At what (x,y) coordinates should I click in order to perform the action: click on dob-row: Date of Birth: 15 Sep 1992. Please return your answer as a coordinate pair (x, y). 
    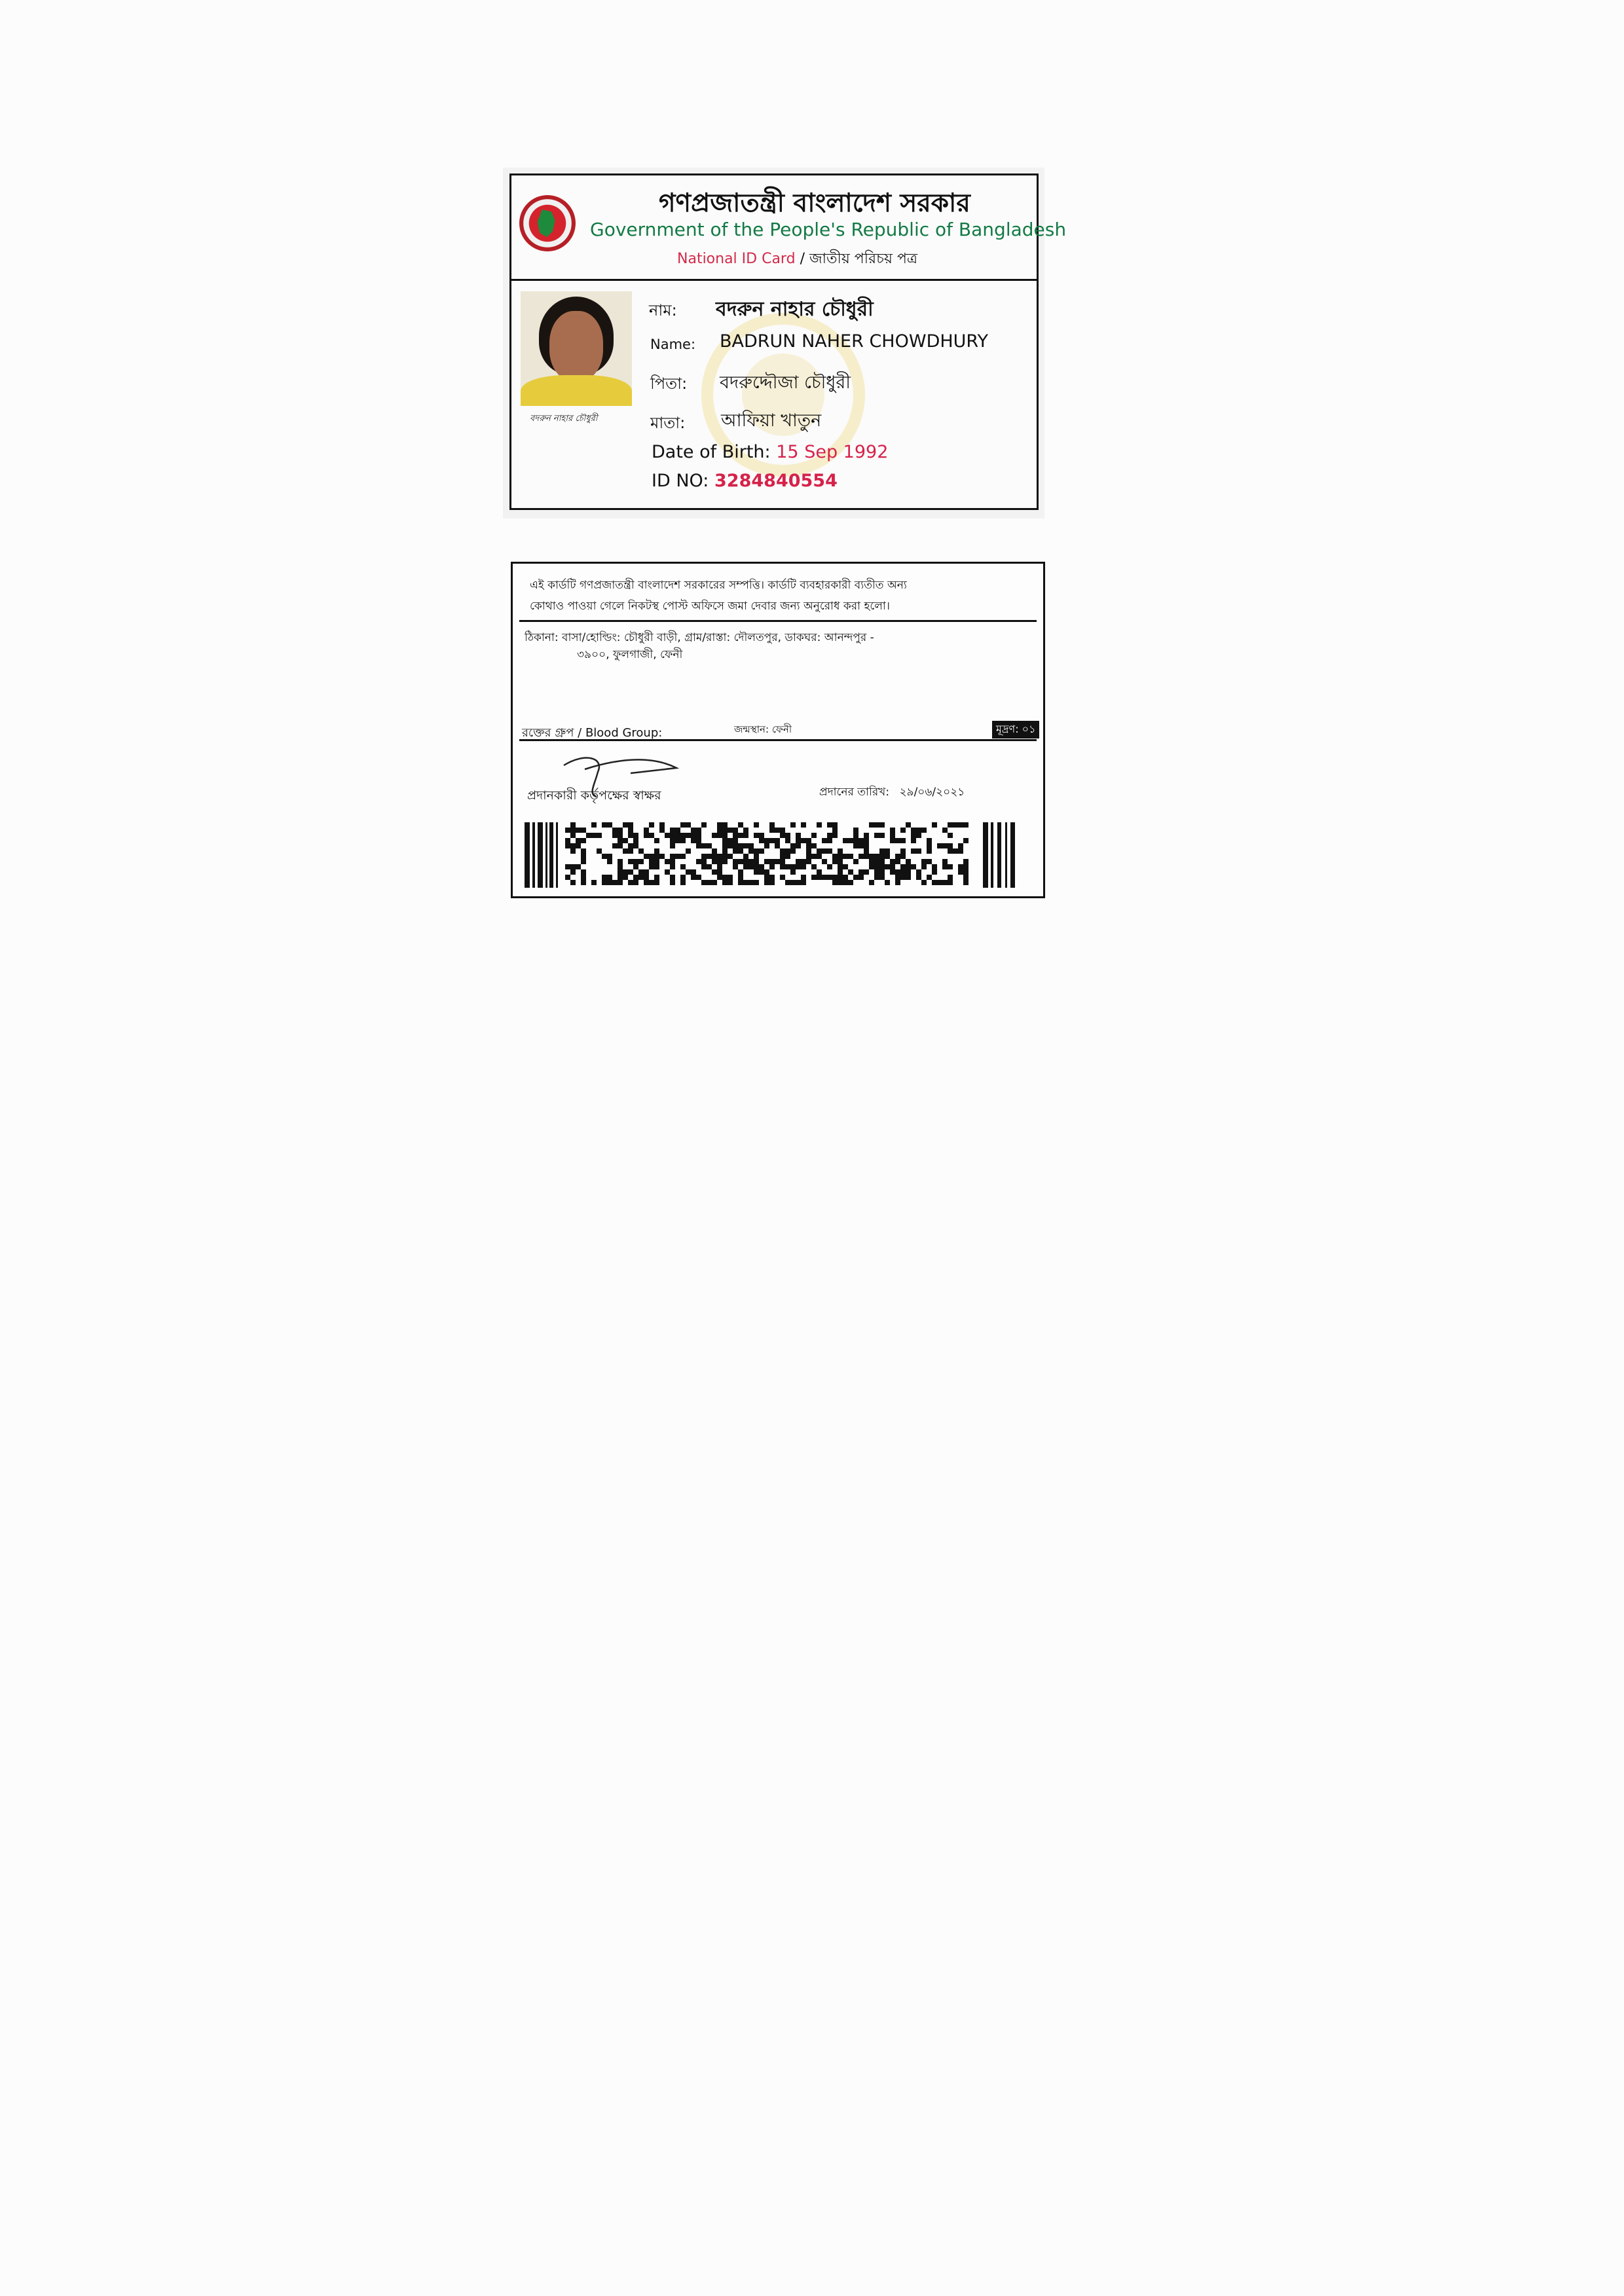
    Looking at the image, I should click on (770, 452).